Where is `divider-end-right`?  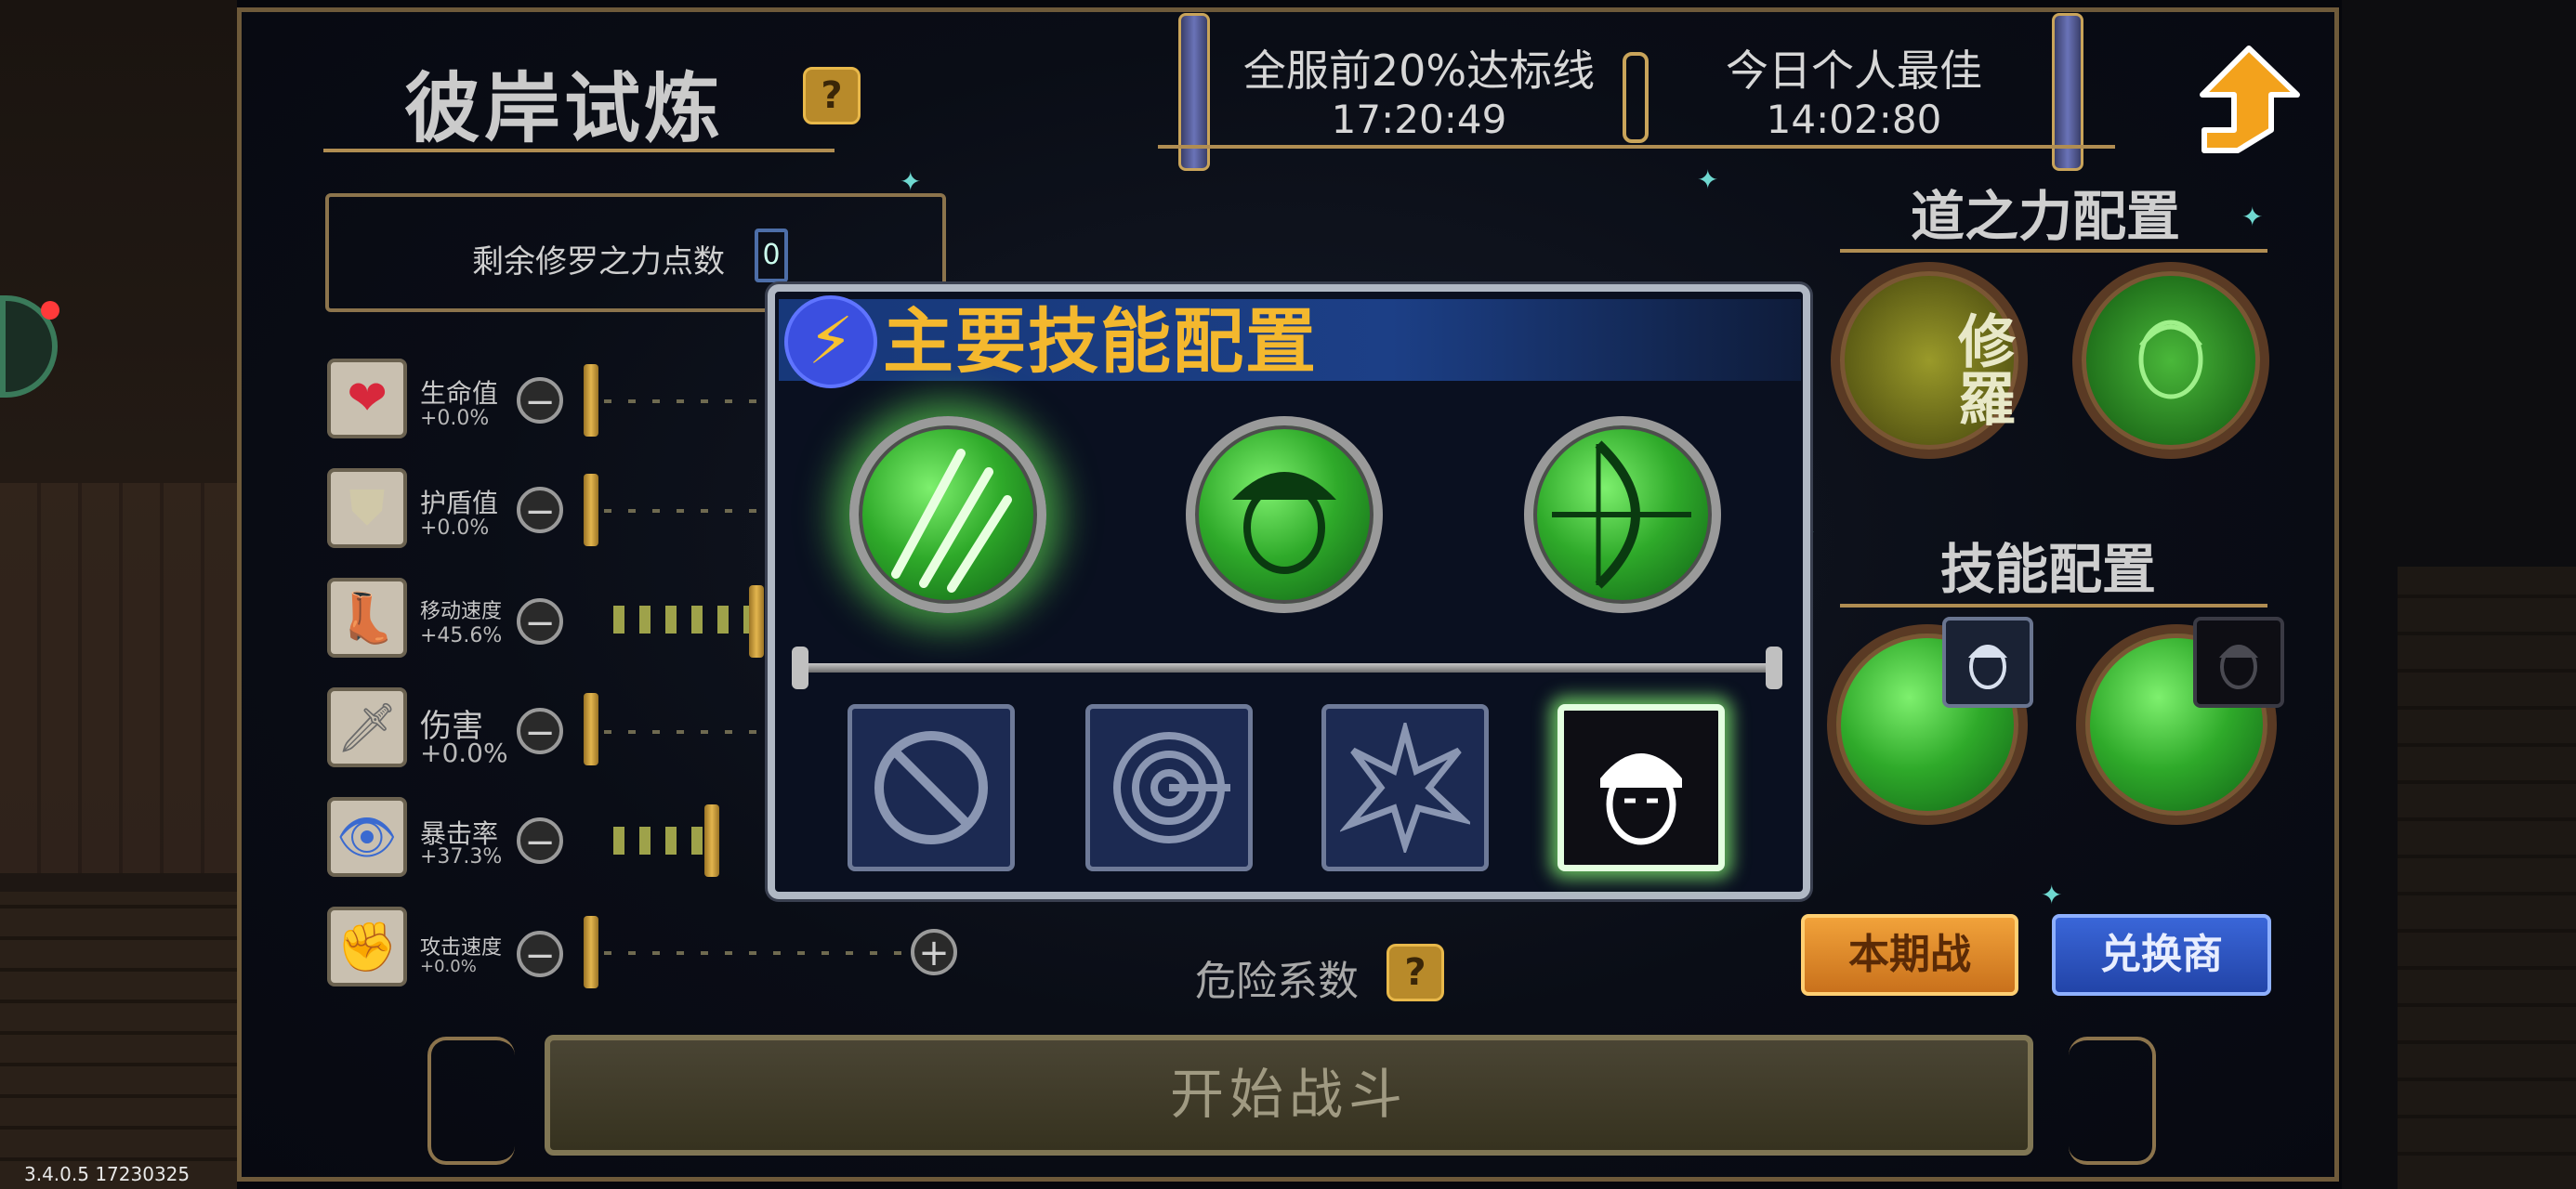 divider-end-right is located at coordinates (1774, 668).